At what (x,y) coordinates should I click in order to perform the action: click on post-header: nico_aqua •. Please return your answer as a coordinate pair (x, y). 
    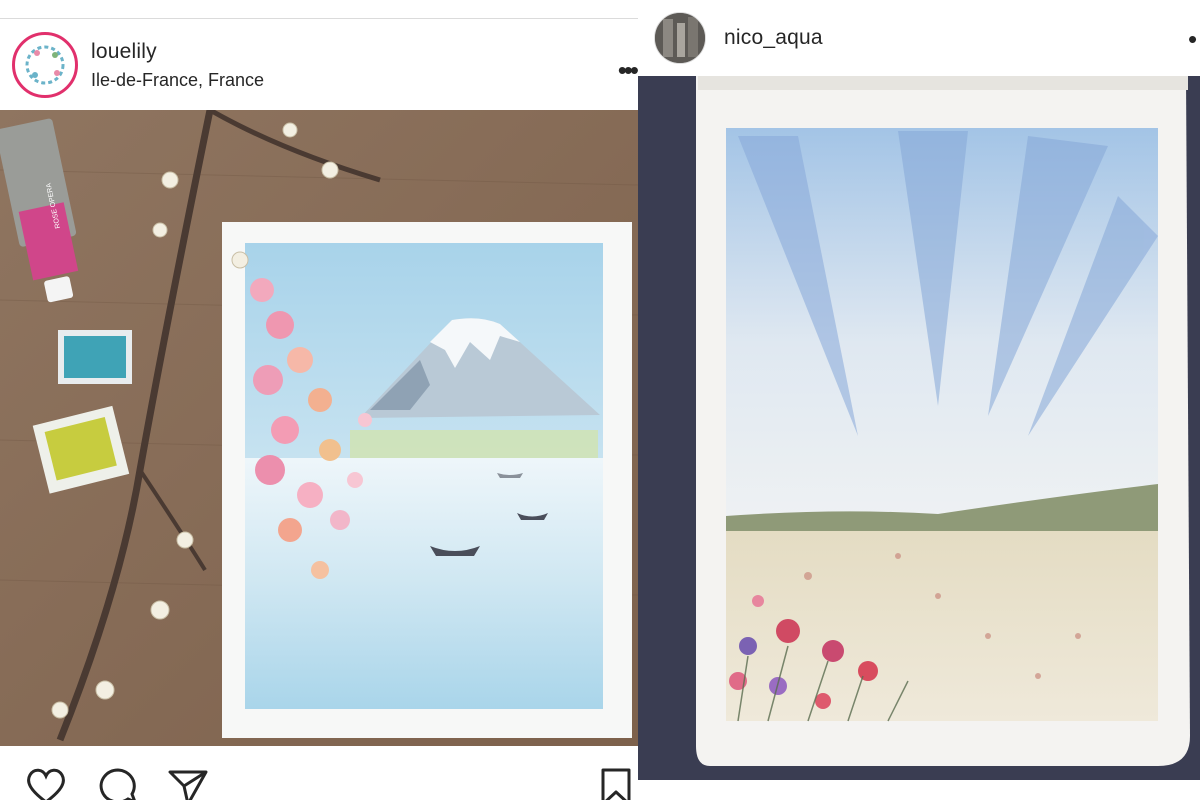
    Looking at the image, I should click on (919, 38).